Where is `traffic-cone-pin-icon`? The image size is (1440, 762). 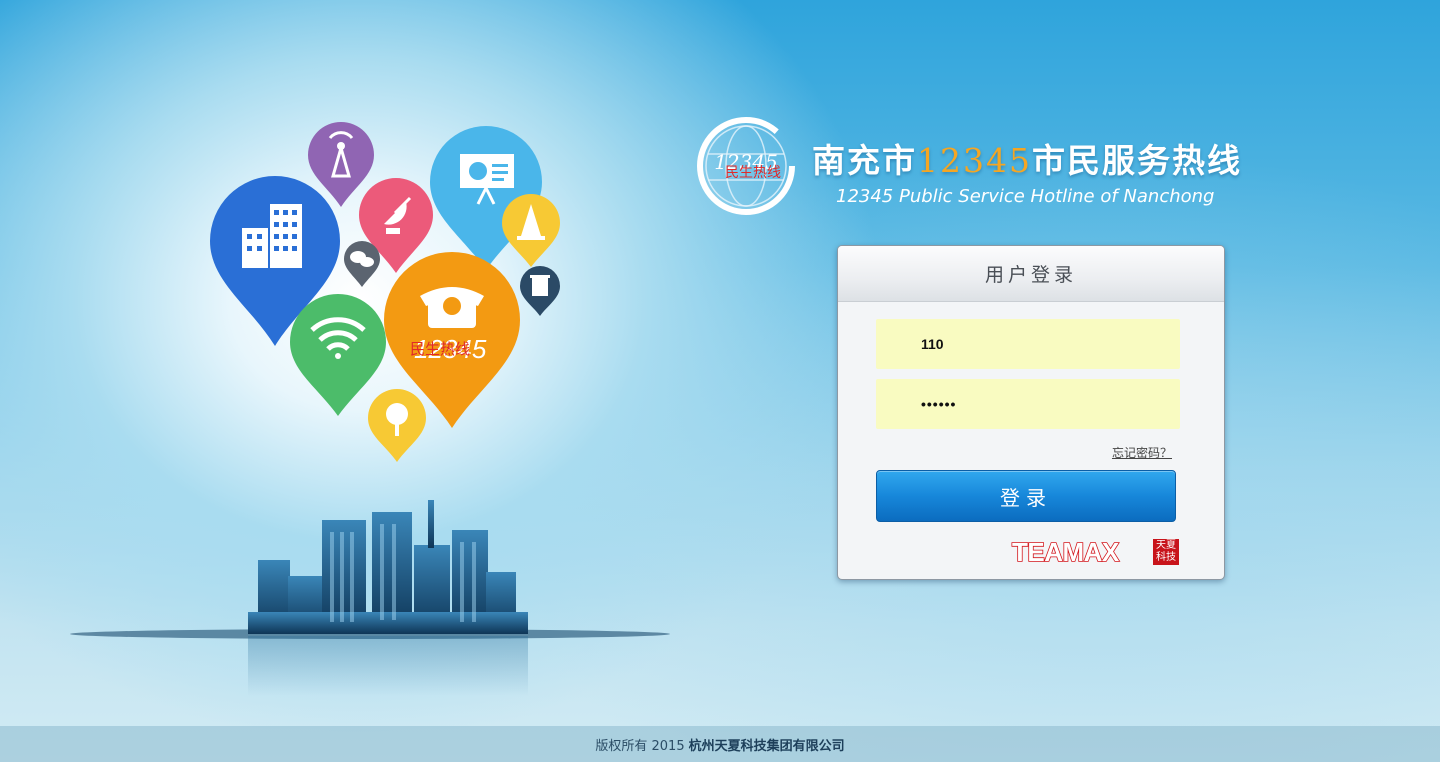 traffic-cone-pin-icon is located at coordinates (531, 230).